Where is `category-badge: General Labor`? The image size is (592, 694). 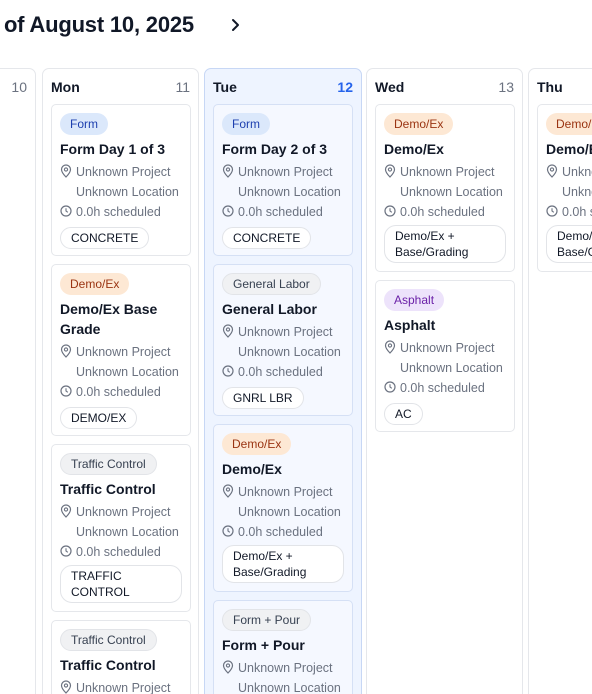
category-badge: General Labor is located at coordinates (271, 284).